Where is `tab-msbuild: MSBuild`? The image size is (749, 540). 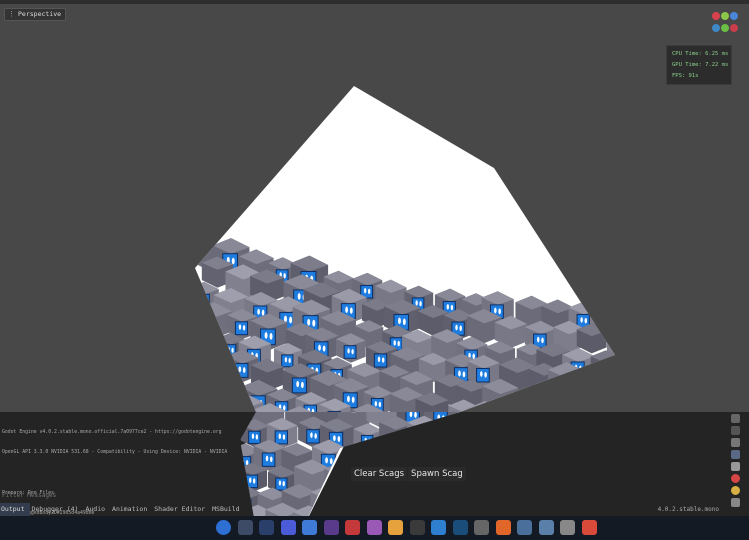 tab-msbuild: MSBuild is located at coordinates (228, 509).